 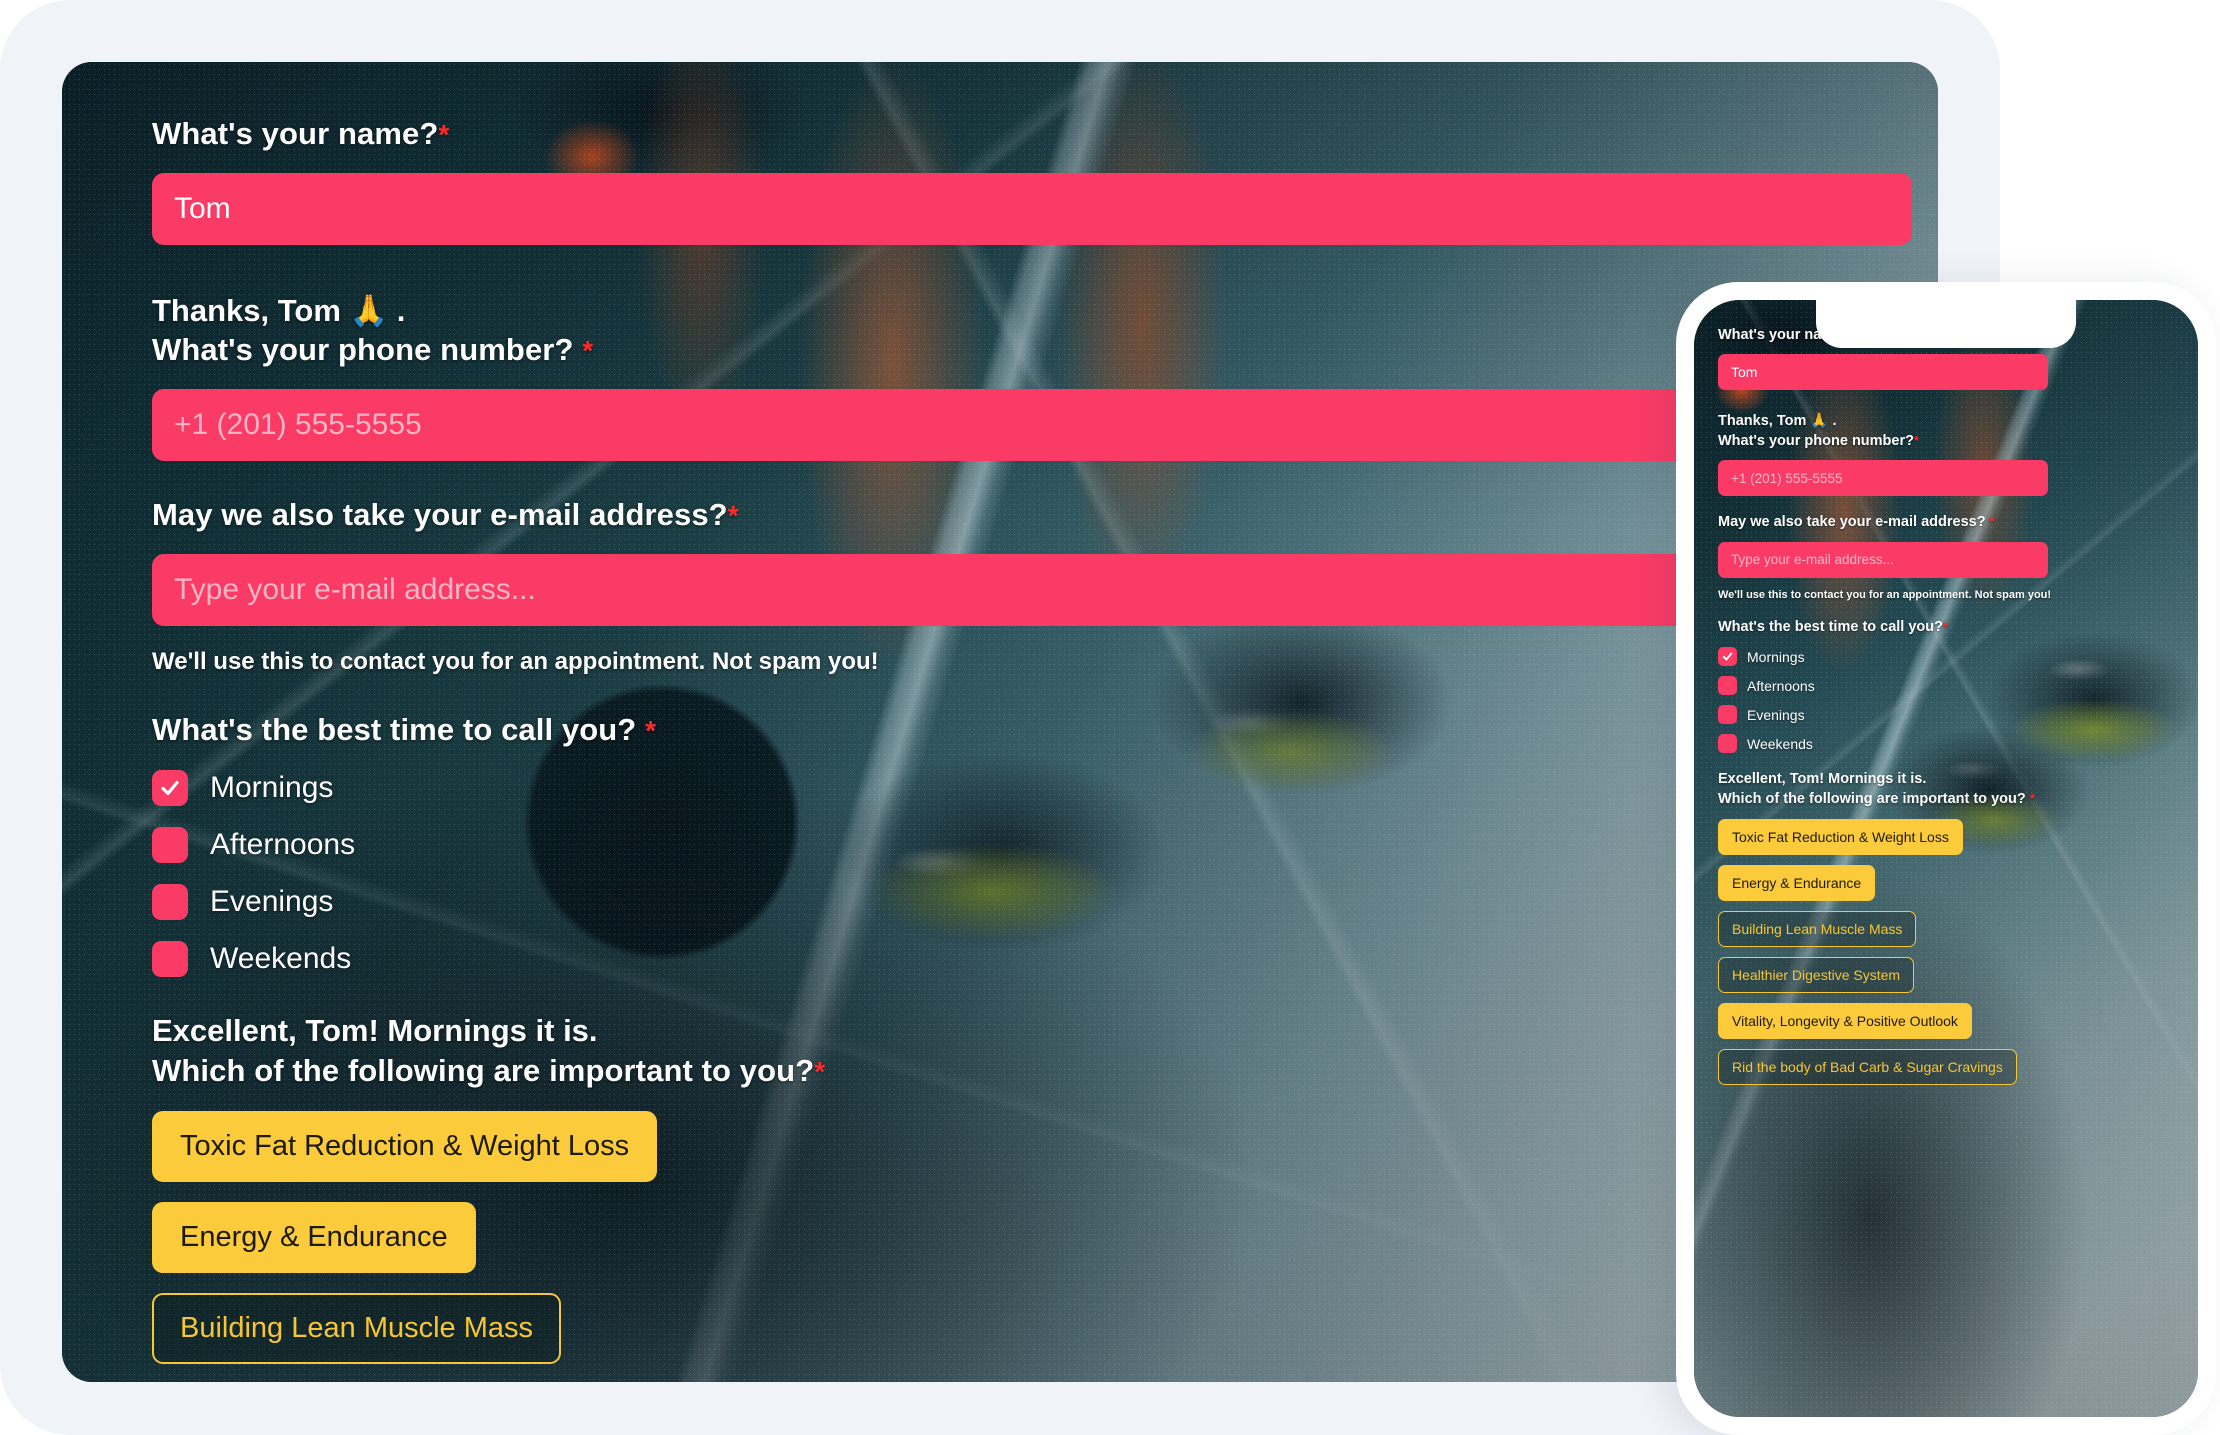 What do you see at coordinates (1032, 350) in the screenshot?
I see `phone-question-label: What's your phone number? *` at bounding box center [1032, 350].